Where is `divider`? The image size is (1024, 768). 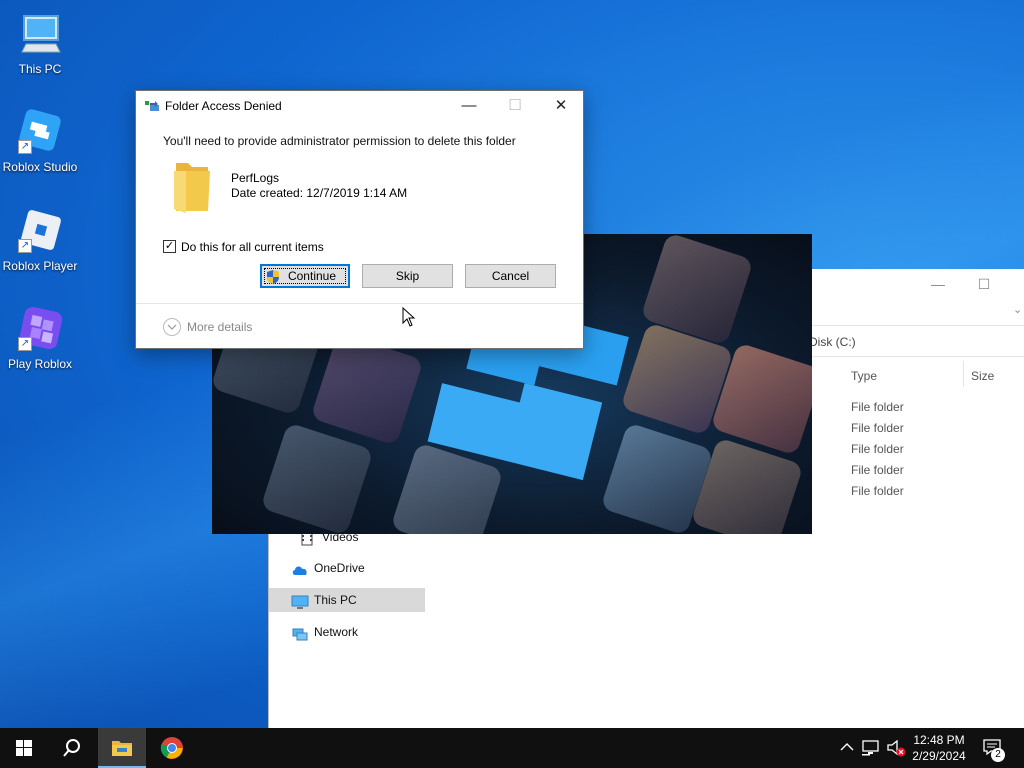
divider is located at coordinates (359, 303).